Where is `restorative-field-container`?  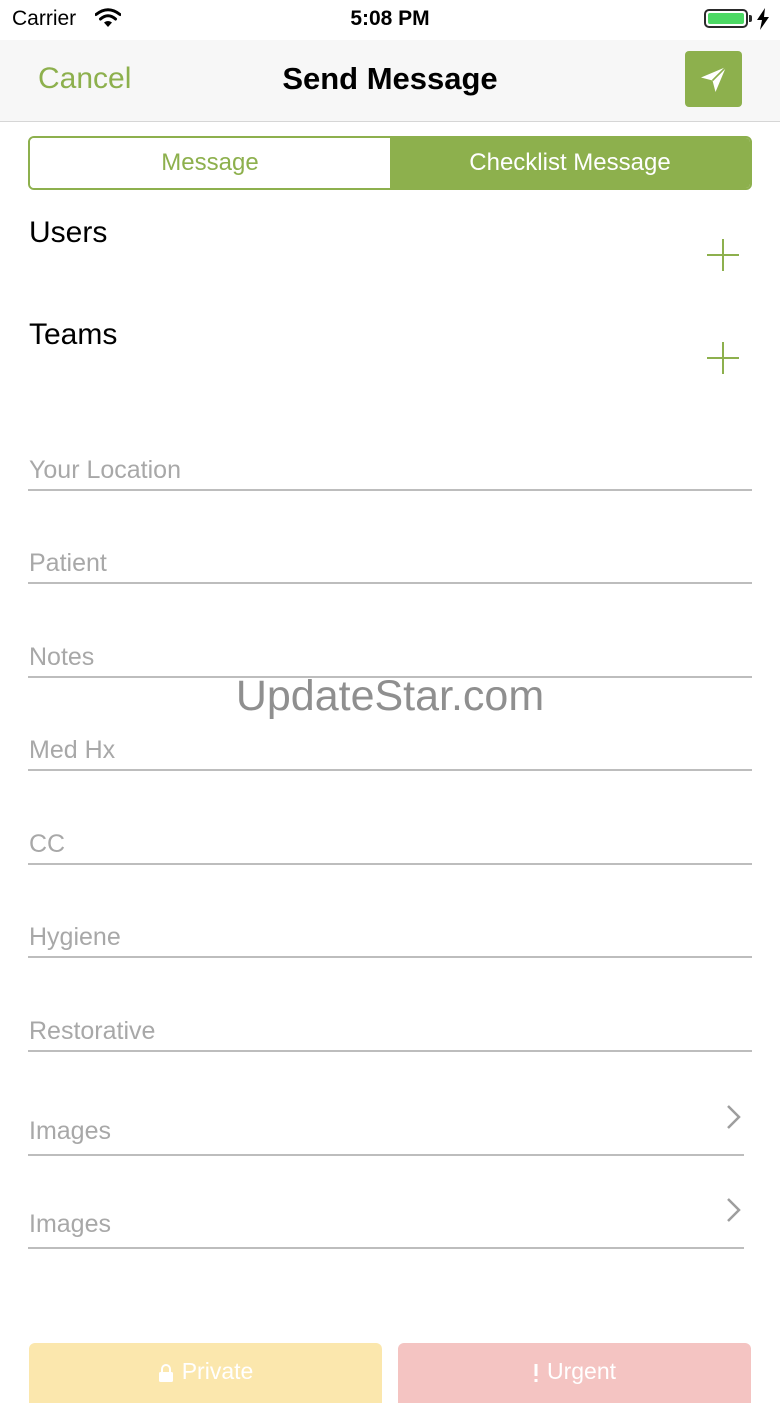
restorative-field-container is located at coordinates (390, 1028).